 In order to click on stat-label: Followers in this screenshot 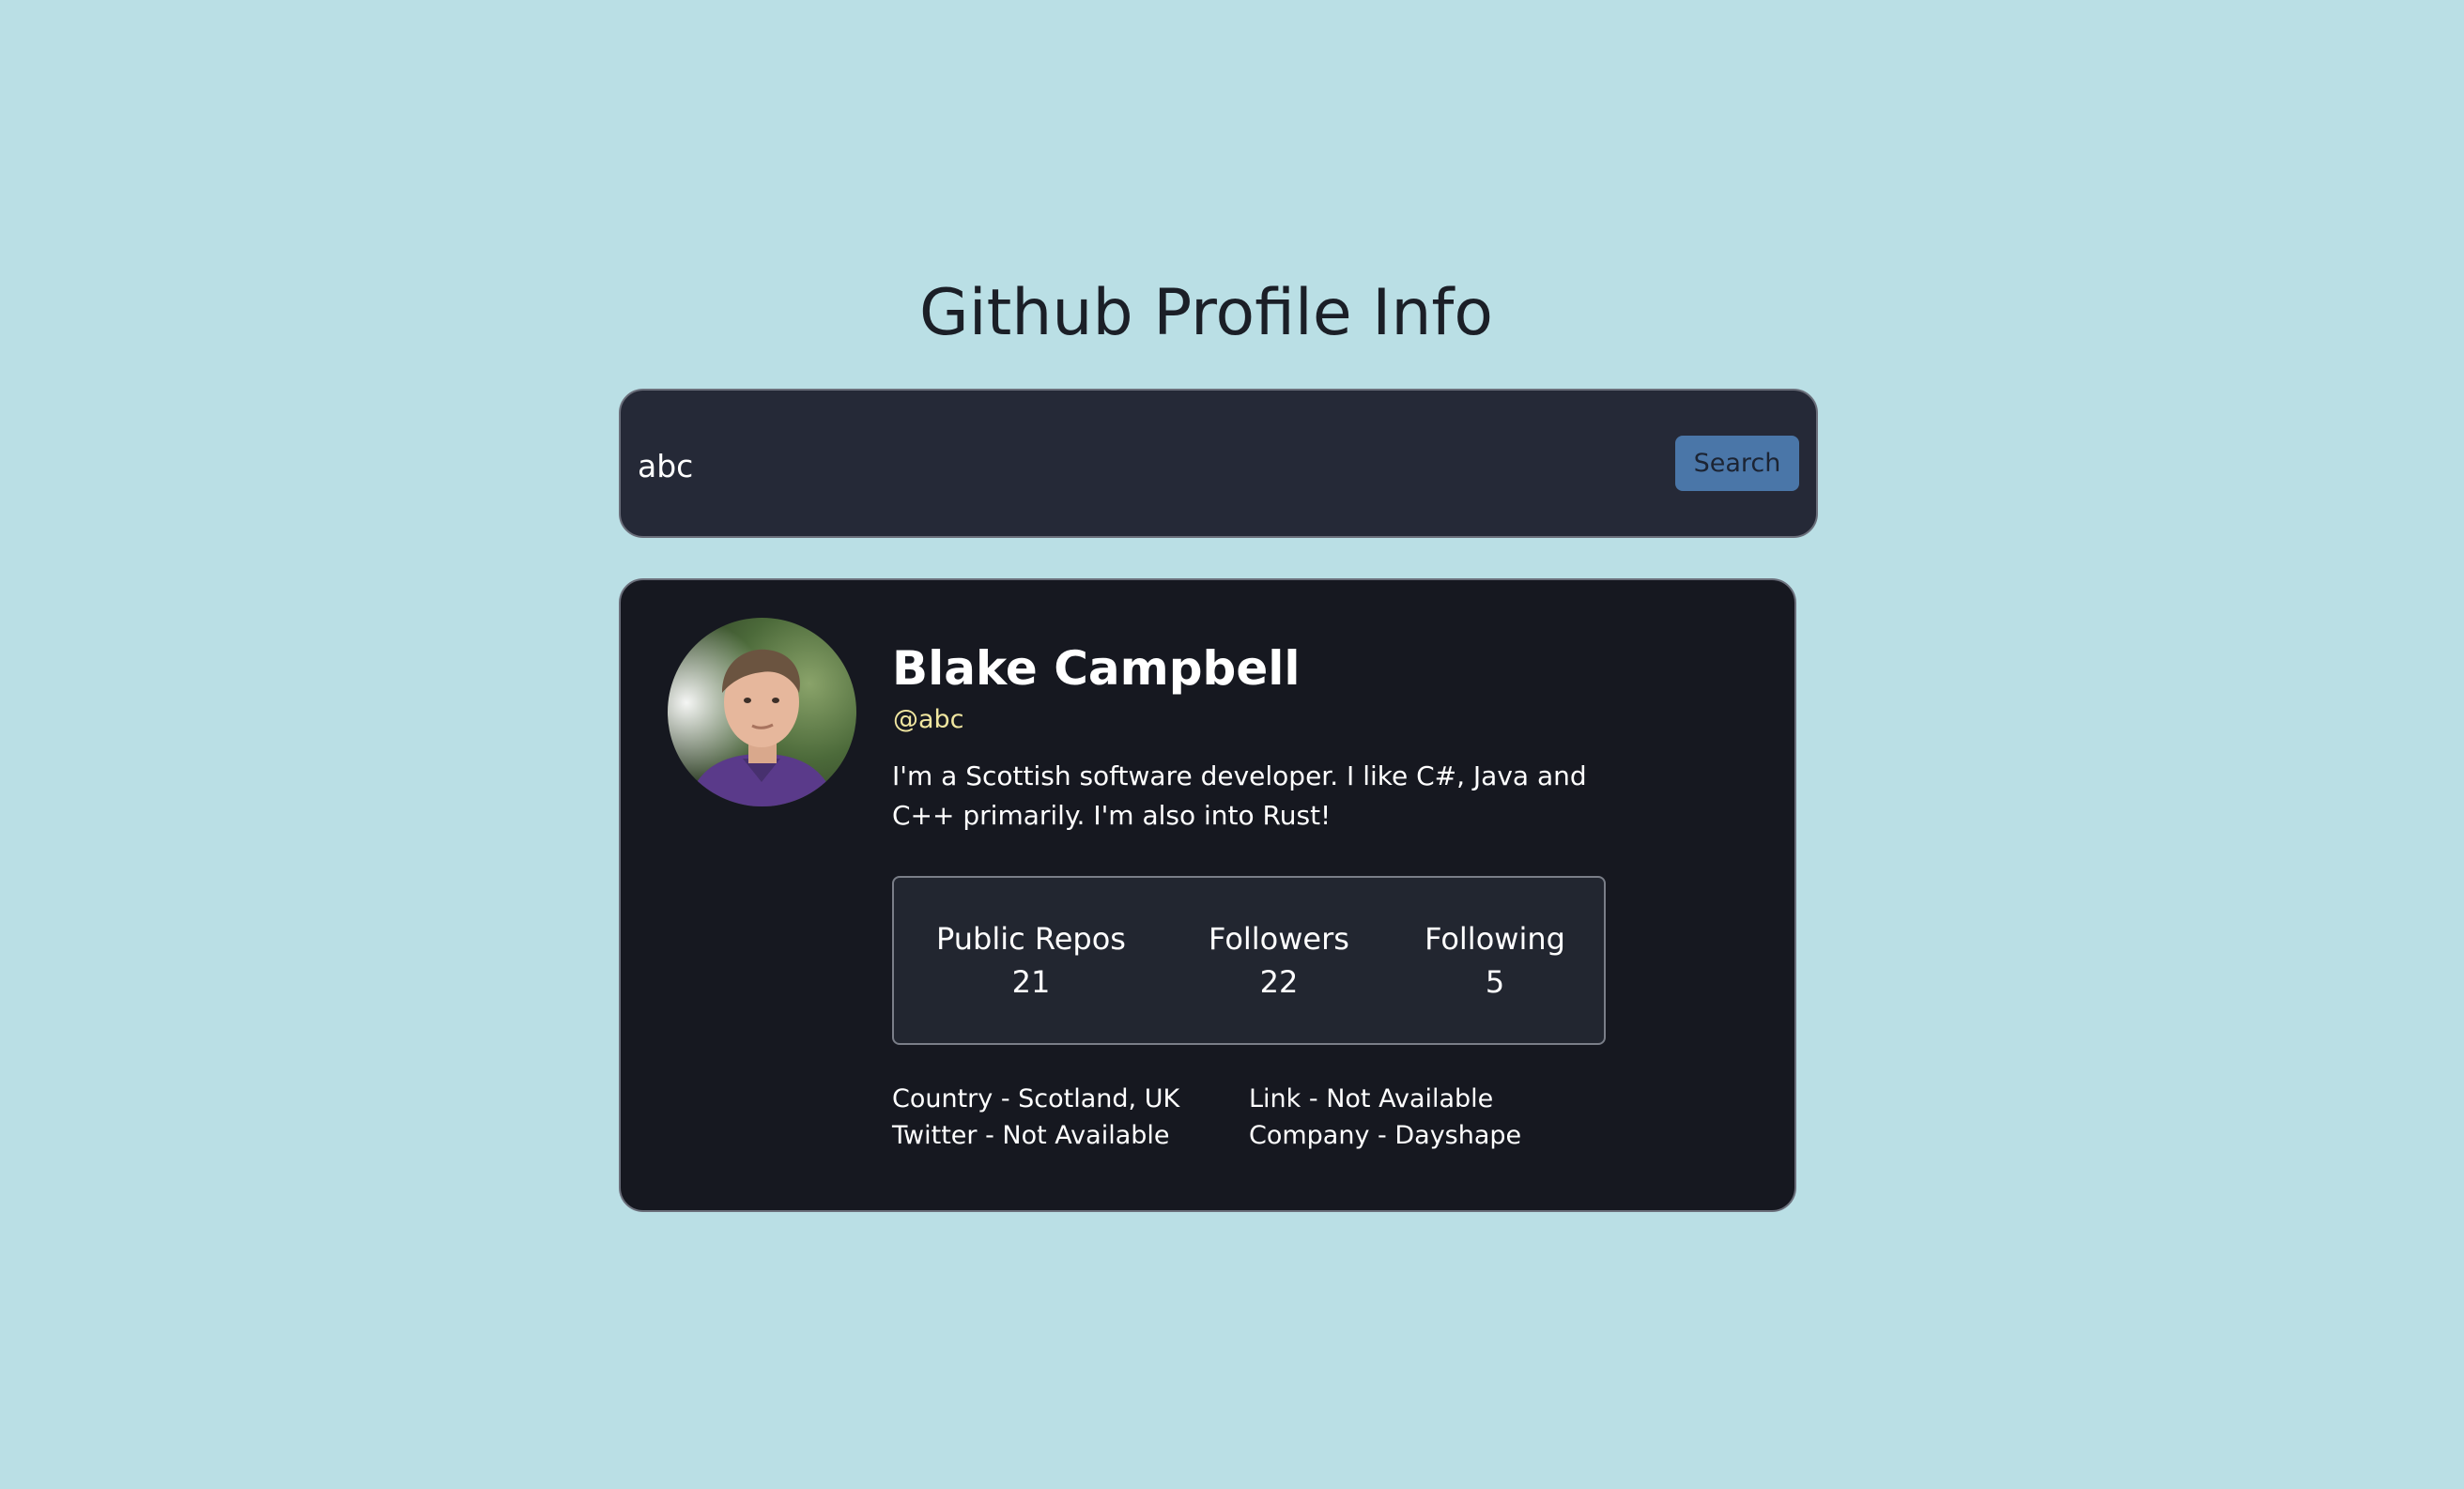, I will do `click(1279, 939)`.